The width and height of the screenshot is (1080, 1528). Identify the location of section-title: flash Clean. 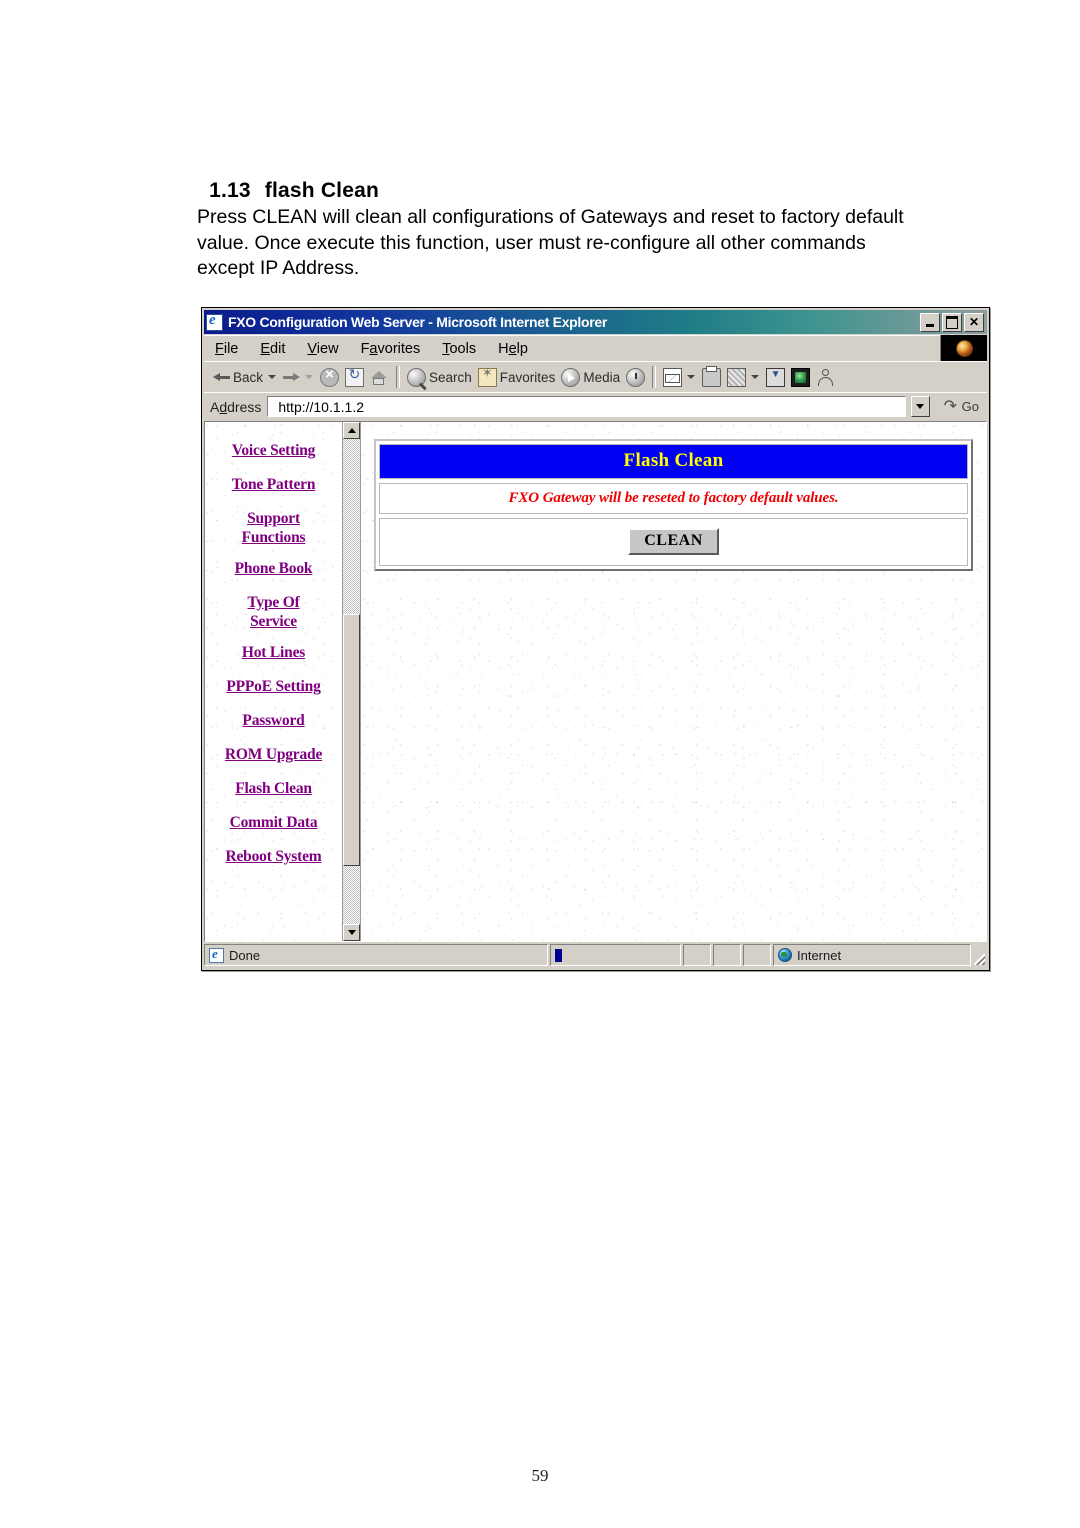
(321, 190).